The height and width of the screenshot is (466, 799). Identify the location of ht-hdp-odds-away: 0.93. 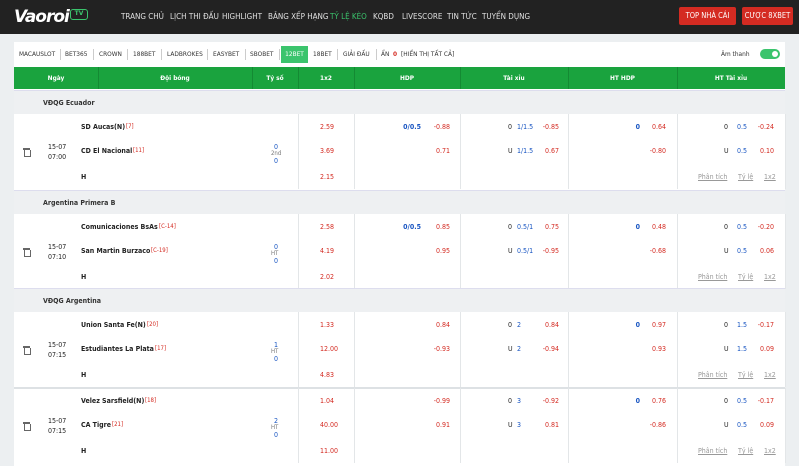
(659, 349).